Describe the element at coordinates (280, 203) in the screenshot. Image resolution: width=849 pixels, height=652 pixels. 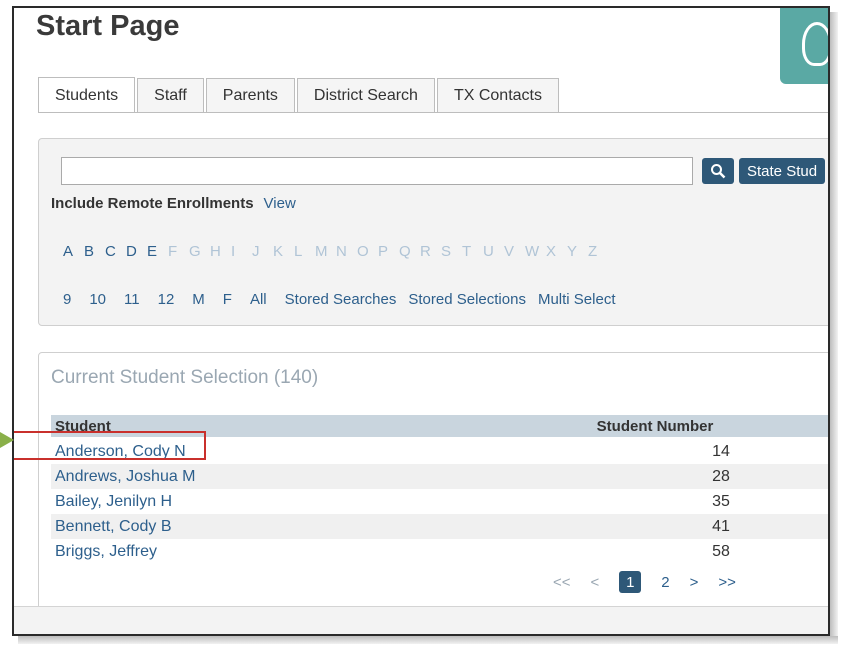
I see `view-link: View` at that location.